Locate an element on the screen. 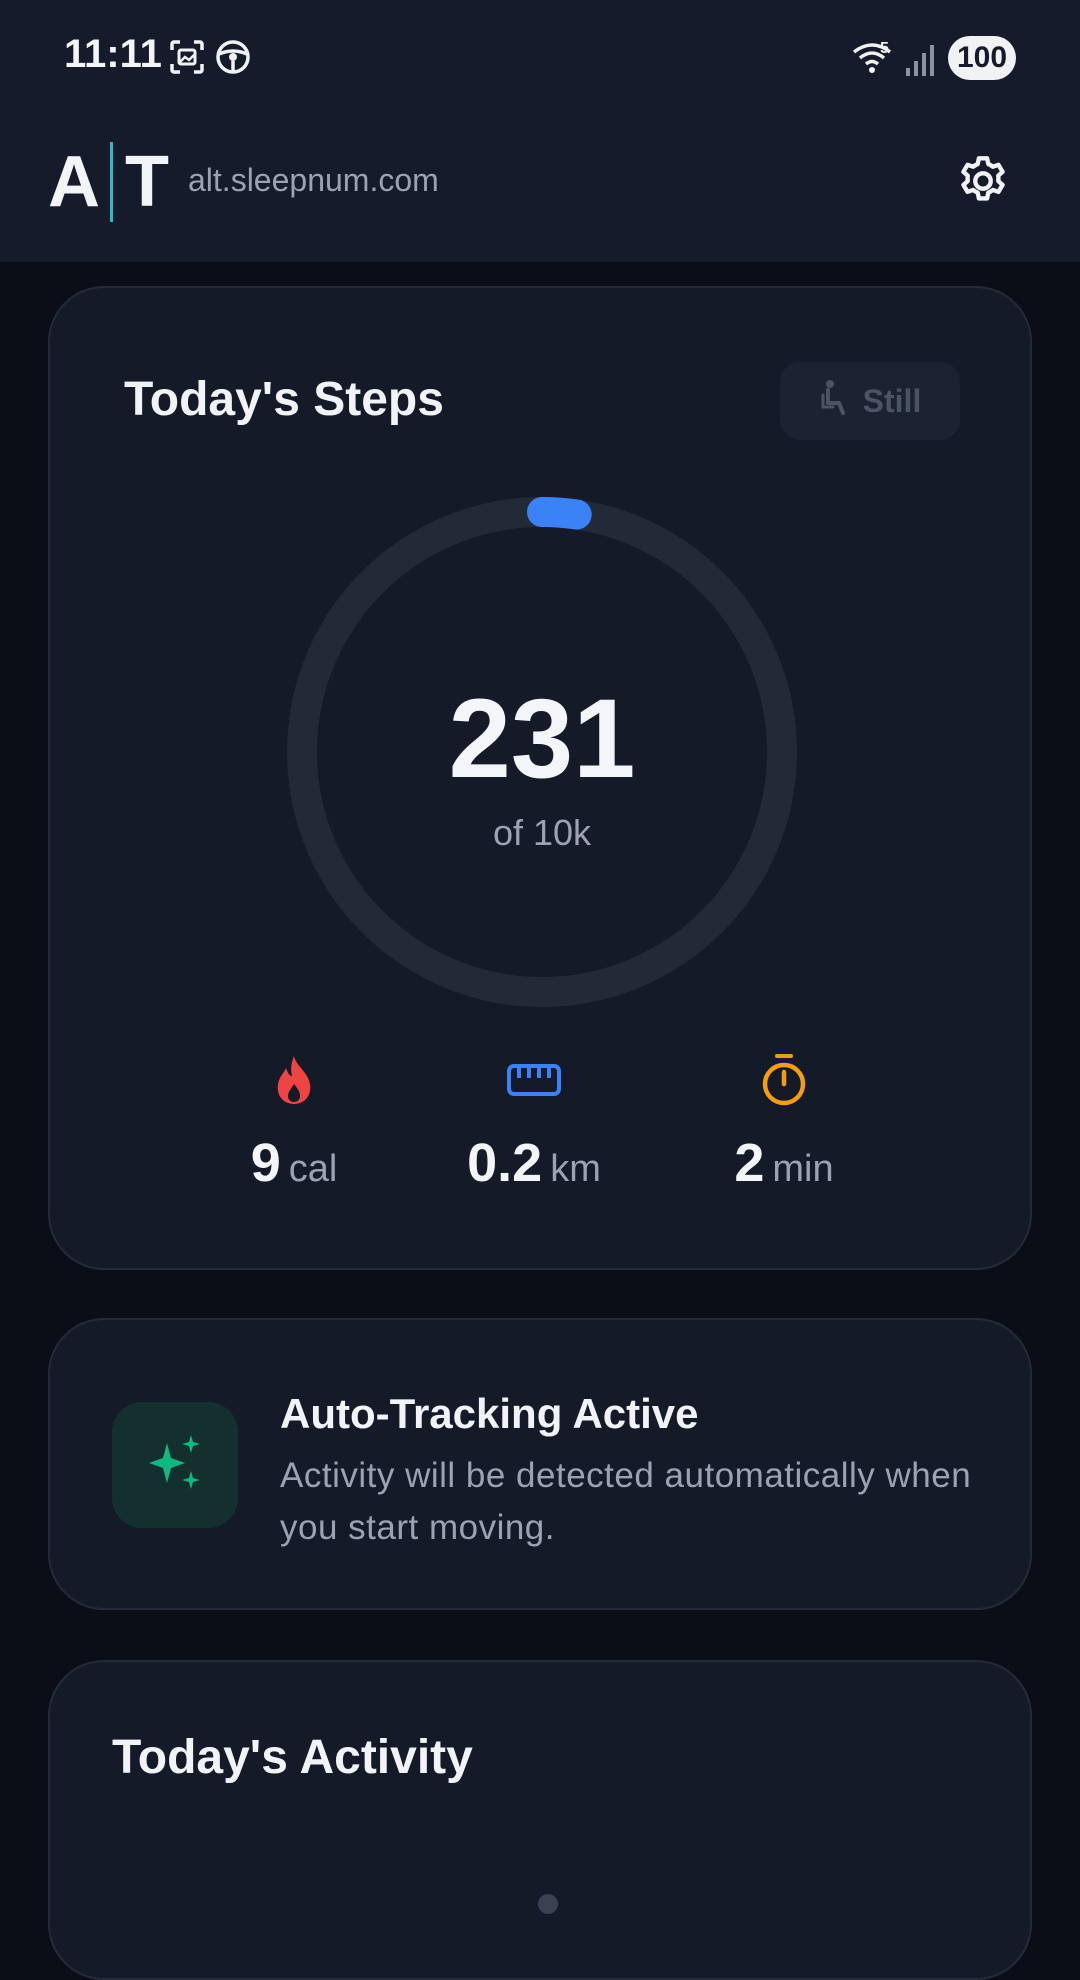  flame-icon is located at coordinates (294, 1082).